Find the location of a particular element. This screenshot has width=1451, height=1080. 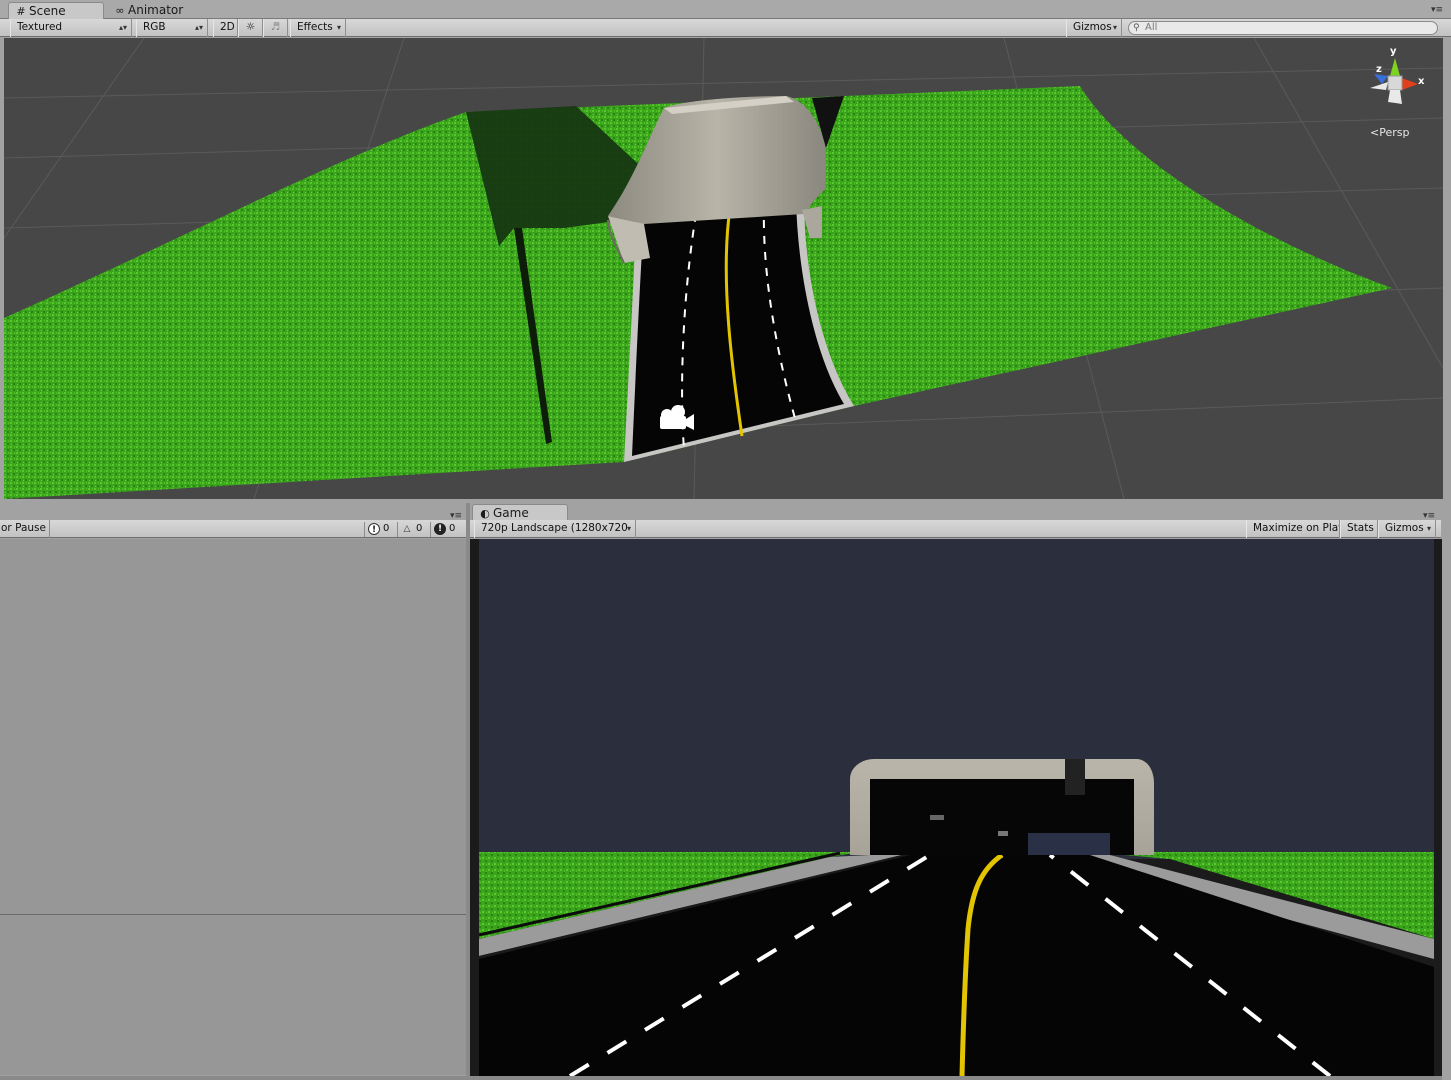

scene-search-placeholder: All is located at coordinates (1151, 27).